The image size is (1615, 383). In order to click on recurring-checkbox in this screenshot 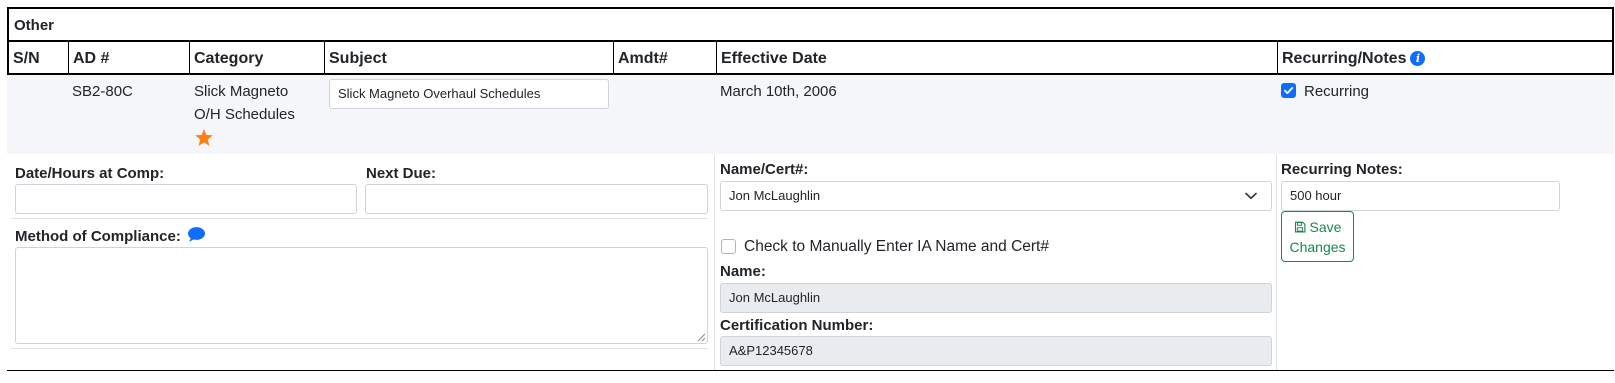, I will do `click(1288, 90)`.